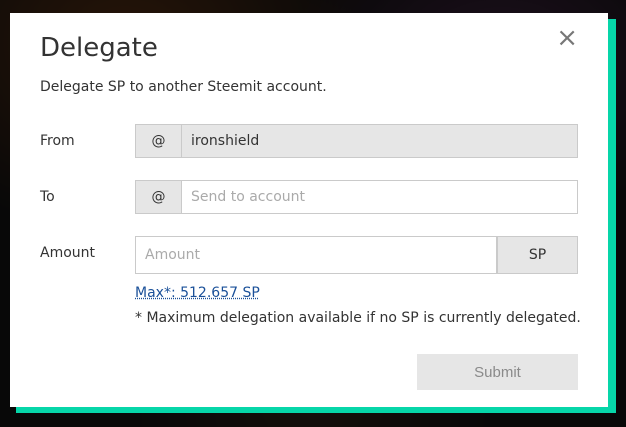 This screenshot has width=626, height=427. I want to click on from-row: From @, so click(309, 142).